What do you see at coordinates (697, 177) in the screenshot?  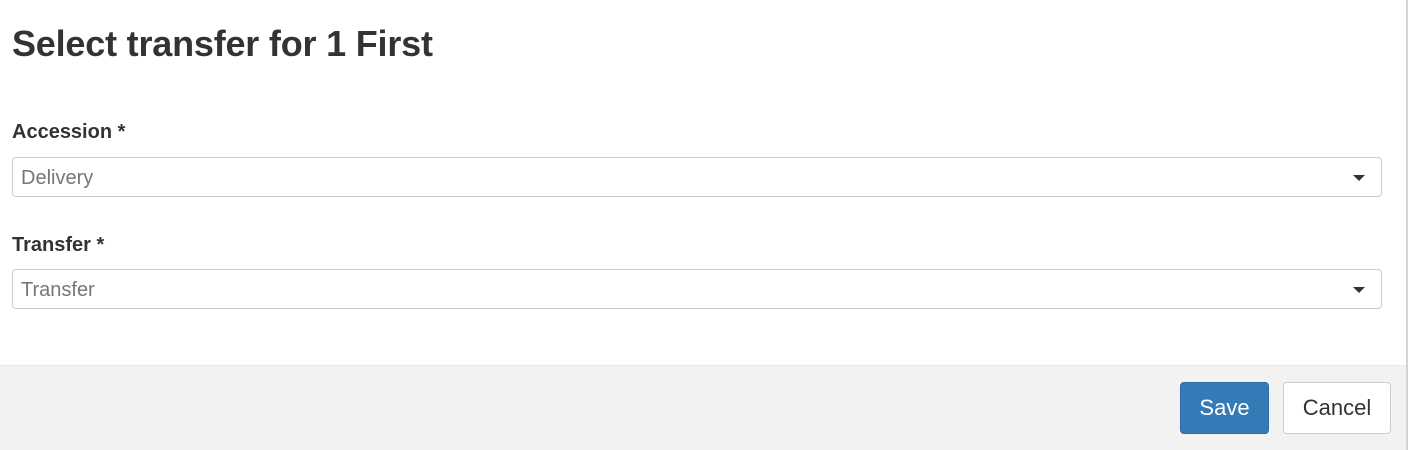 I see `accession-select: Delivery` at bounding box center [697, 177].